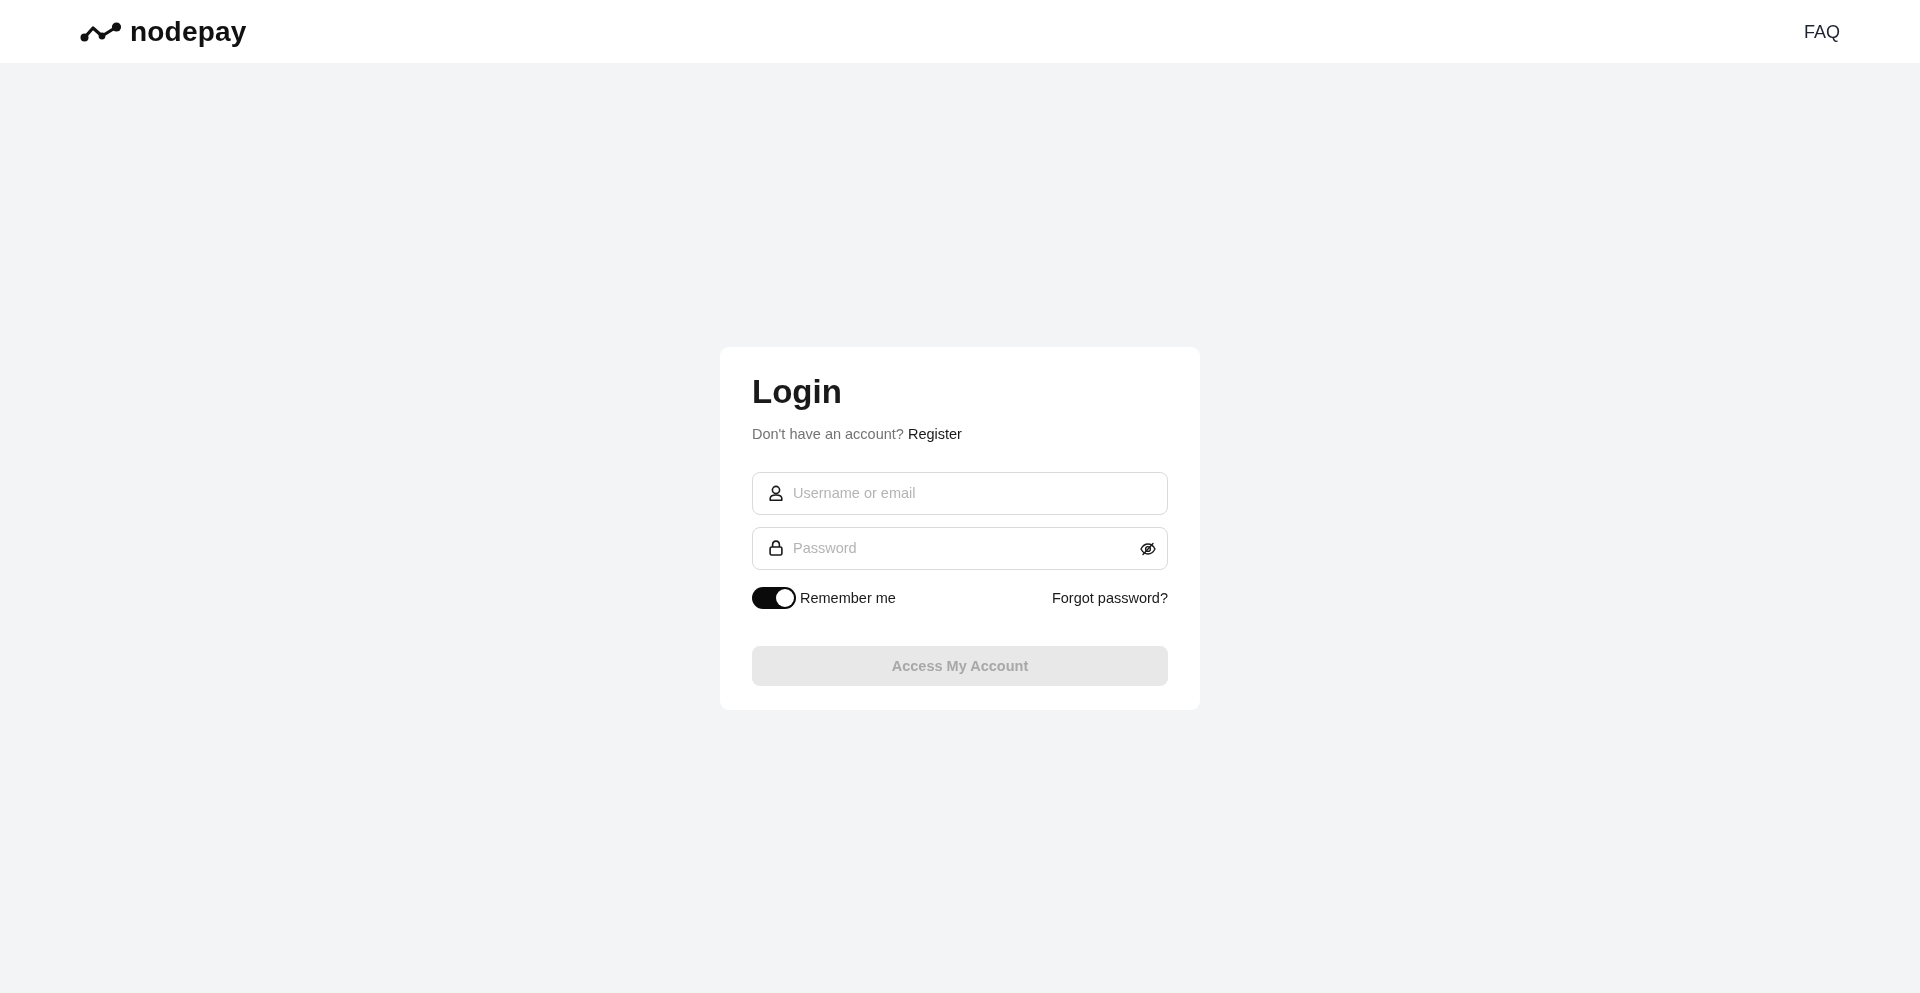 This screenshot has height=993, width=1920. Describe the element at coordinates (848, 598) in the screenshot. I see `remember-label: Remember me` at that location.